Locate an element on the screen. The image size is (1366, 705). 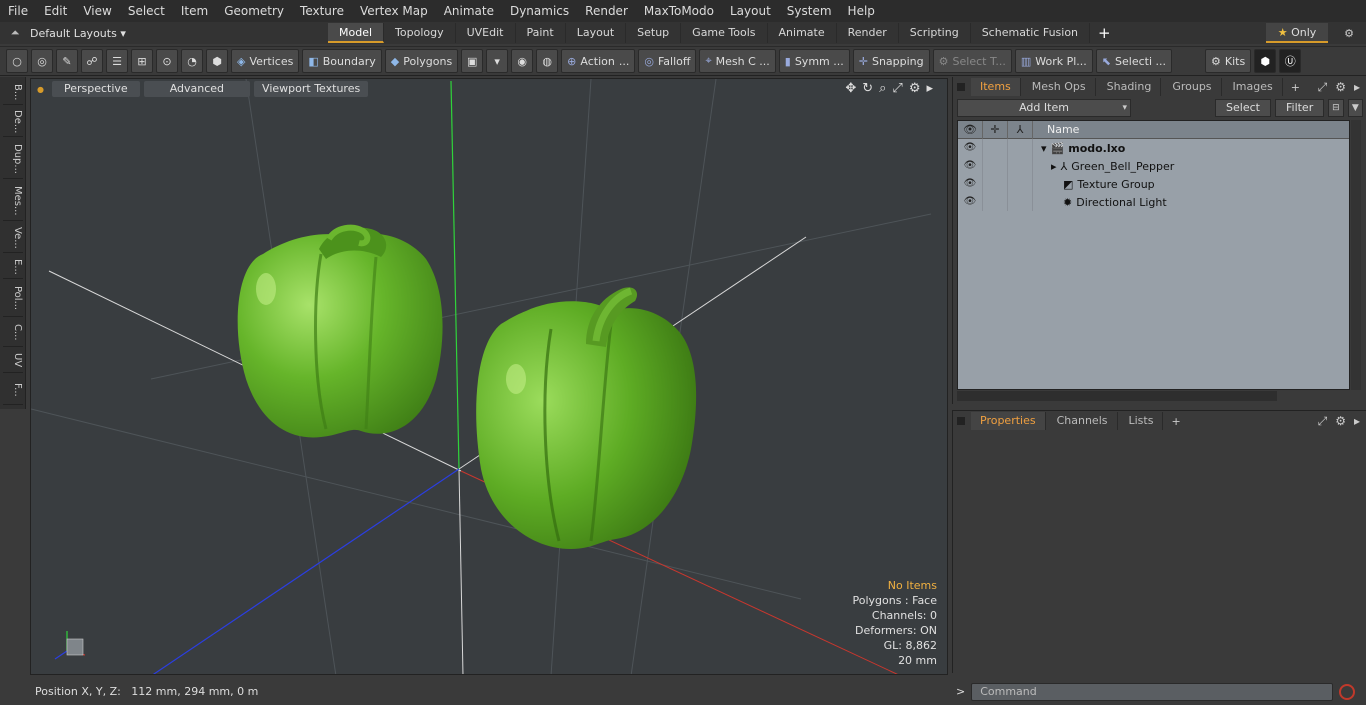
tab-layout: Layout is located at coordinates (596, 33).